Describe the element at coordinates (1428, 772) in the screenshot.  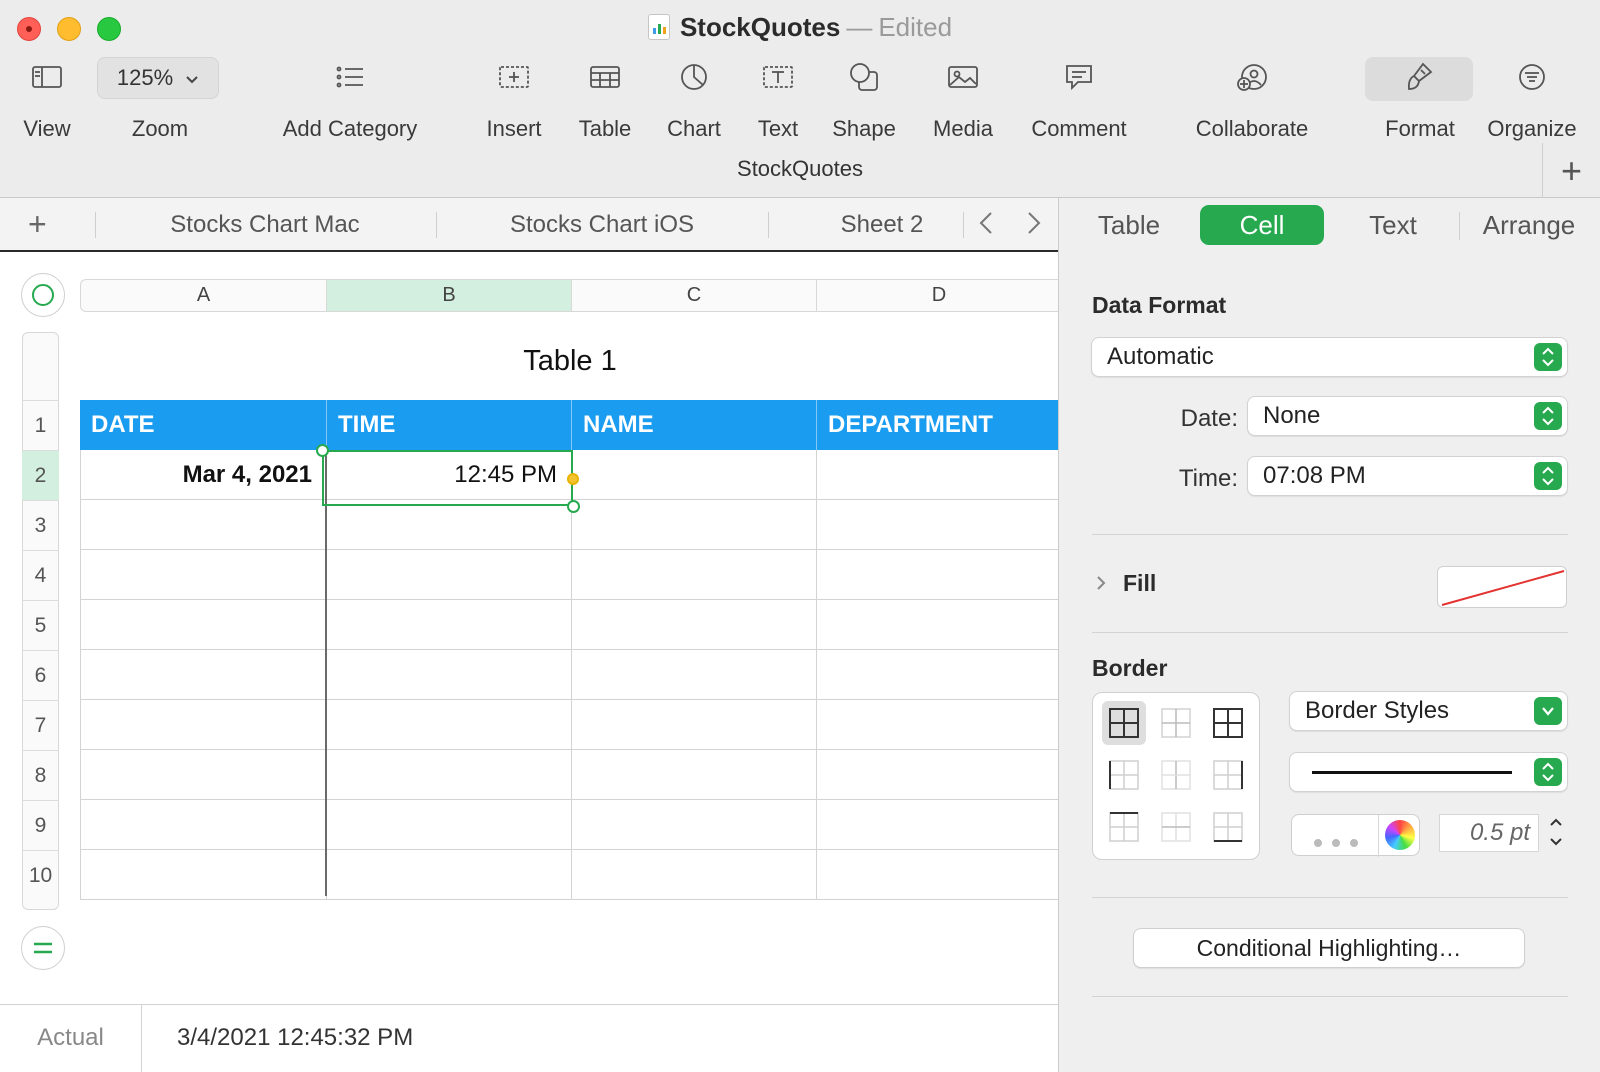
I see `border-line-style-popup` at that location.